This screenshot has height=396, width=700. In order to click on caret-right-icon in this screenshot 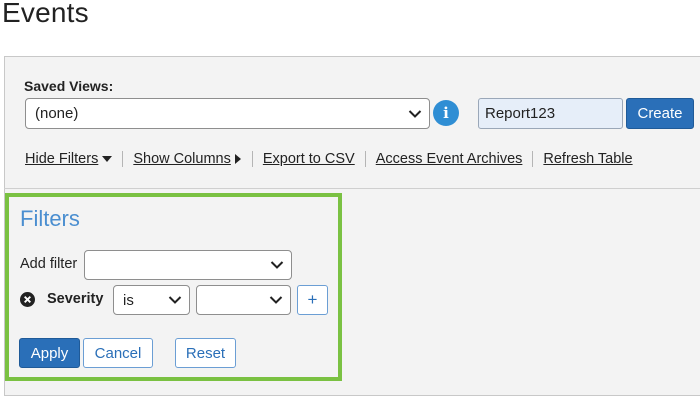, I will do `click(237, 159)`.